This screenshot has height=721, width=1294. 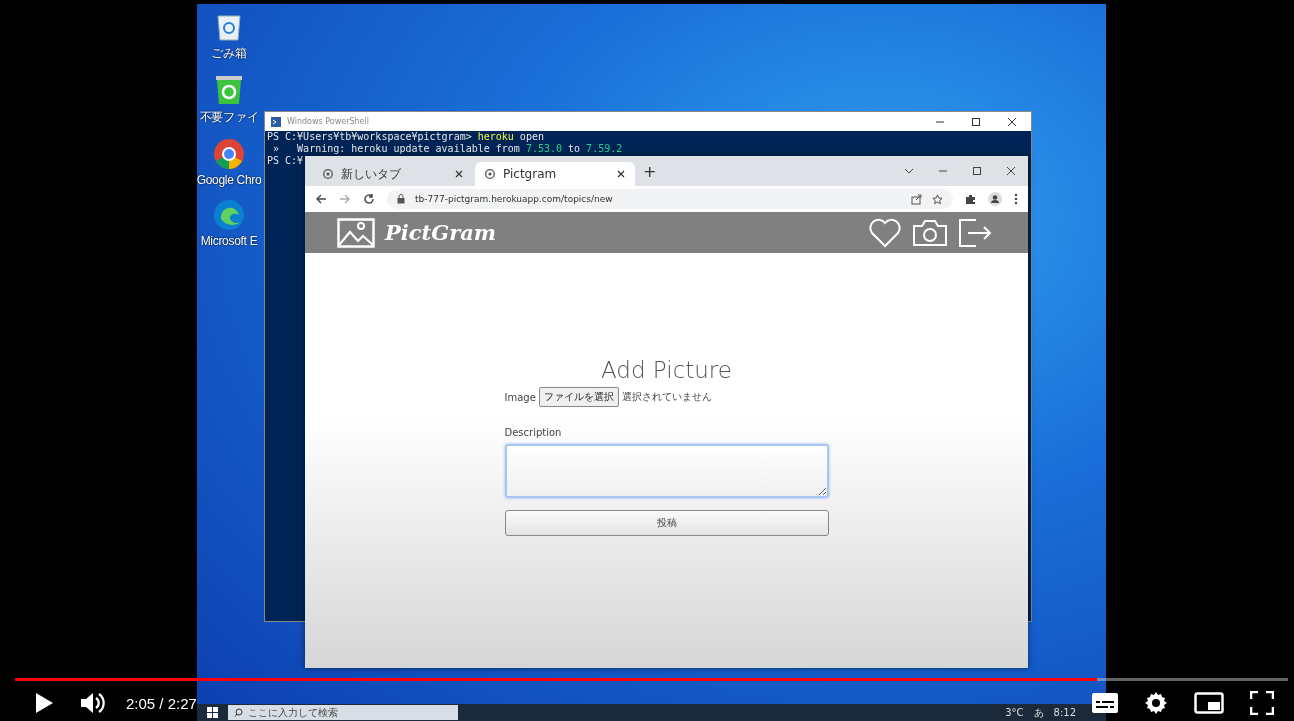 What do you see at coordinates (666, 370) in the screenshot?
I see `page-heading: Add Picture` at bounding box center [666, 370].